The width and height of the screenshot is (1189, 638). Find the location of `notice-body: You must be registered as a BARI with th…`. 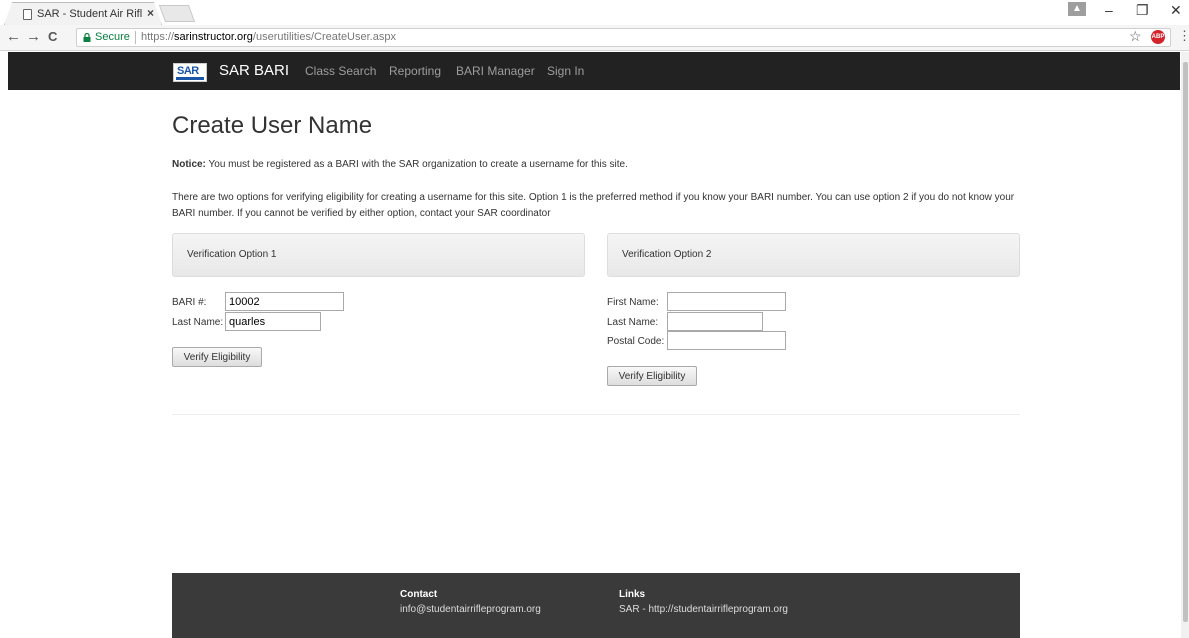

notice-body: You must be registered as a BARI with th… is located at coordinates (418, 164).